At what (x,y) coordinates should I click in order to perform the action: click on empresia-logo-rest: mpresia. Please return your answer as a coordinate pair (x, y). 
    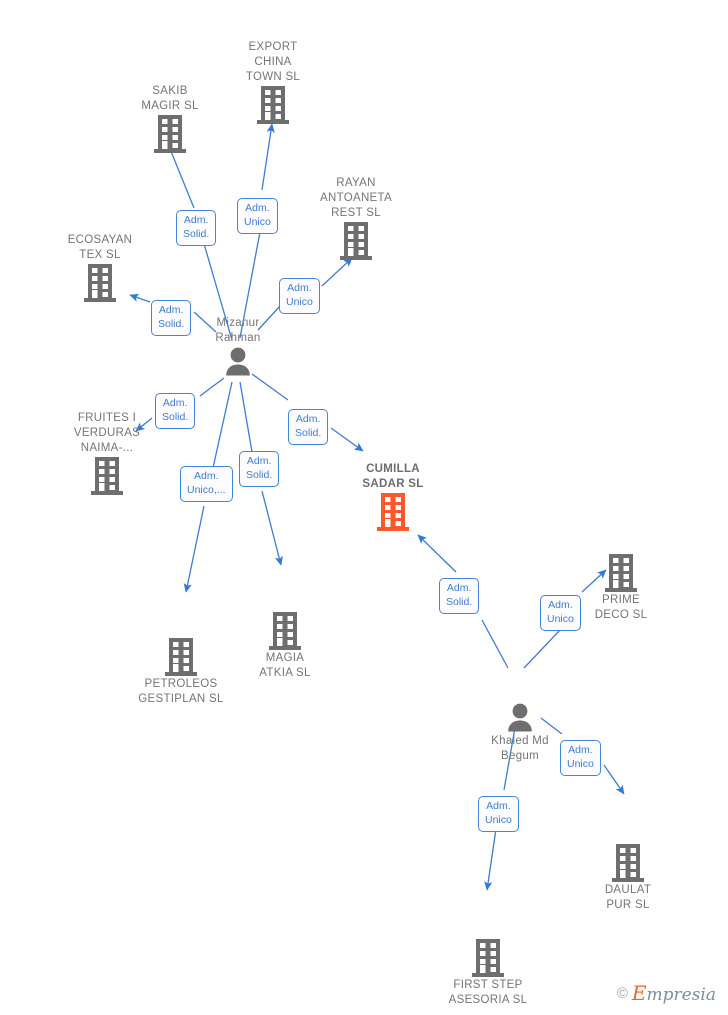
    Looking at the image, I should click on (681, 995).